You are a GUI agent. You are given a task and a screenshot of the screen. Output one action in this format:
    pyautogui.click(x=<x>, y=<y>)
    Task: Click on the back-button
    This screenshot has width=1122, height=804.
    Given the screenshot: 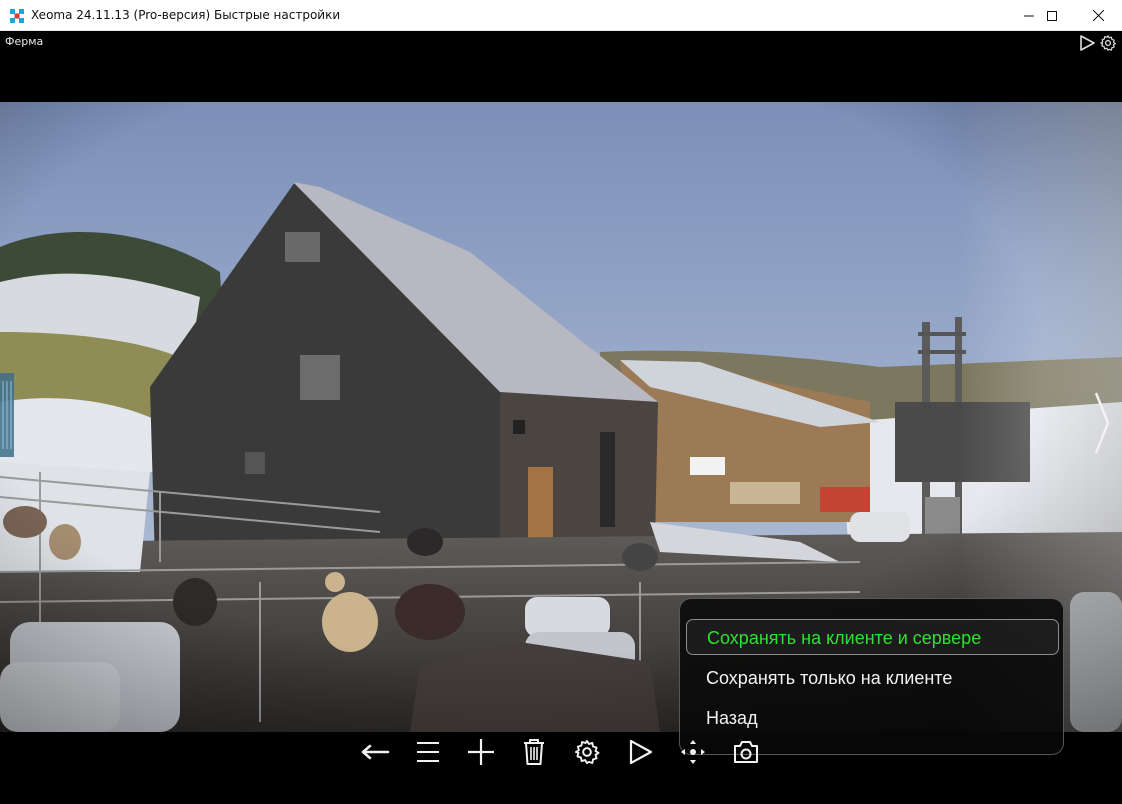 What is the action you would take?
    pyautogui.click(x=375, y=752)
    